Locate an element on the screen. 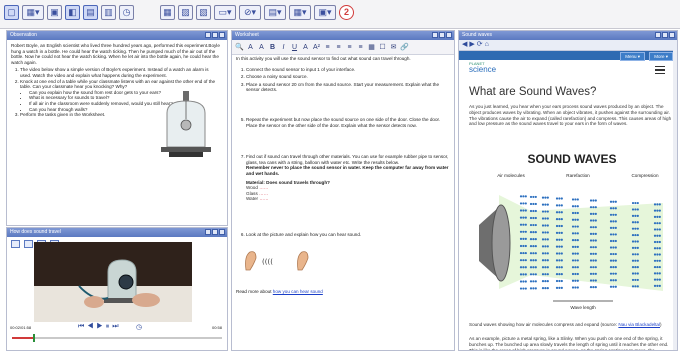 The height and width of the screenshot is (353, 680). caption-source-link: Nau via Blackadeltal is located at coordinates (639, 324).